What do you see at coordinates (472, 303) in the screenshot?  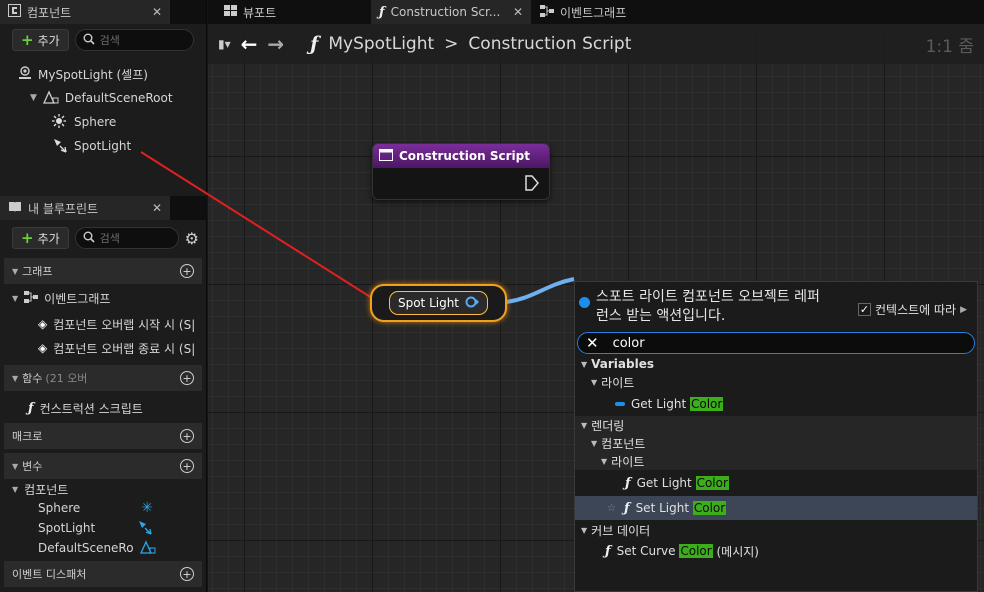 I see `object-pin-icon` at bounding box center [472, 303].